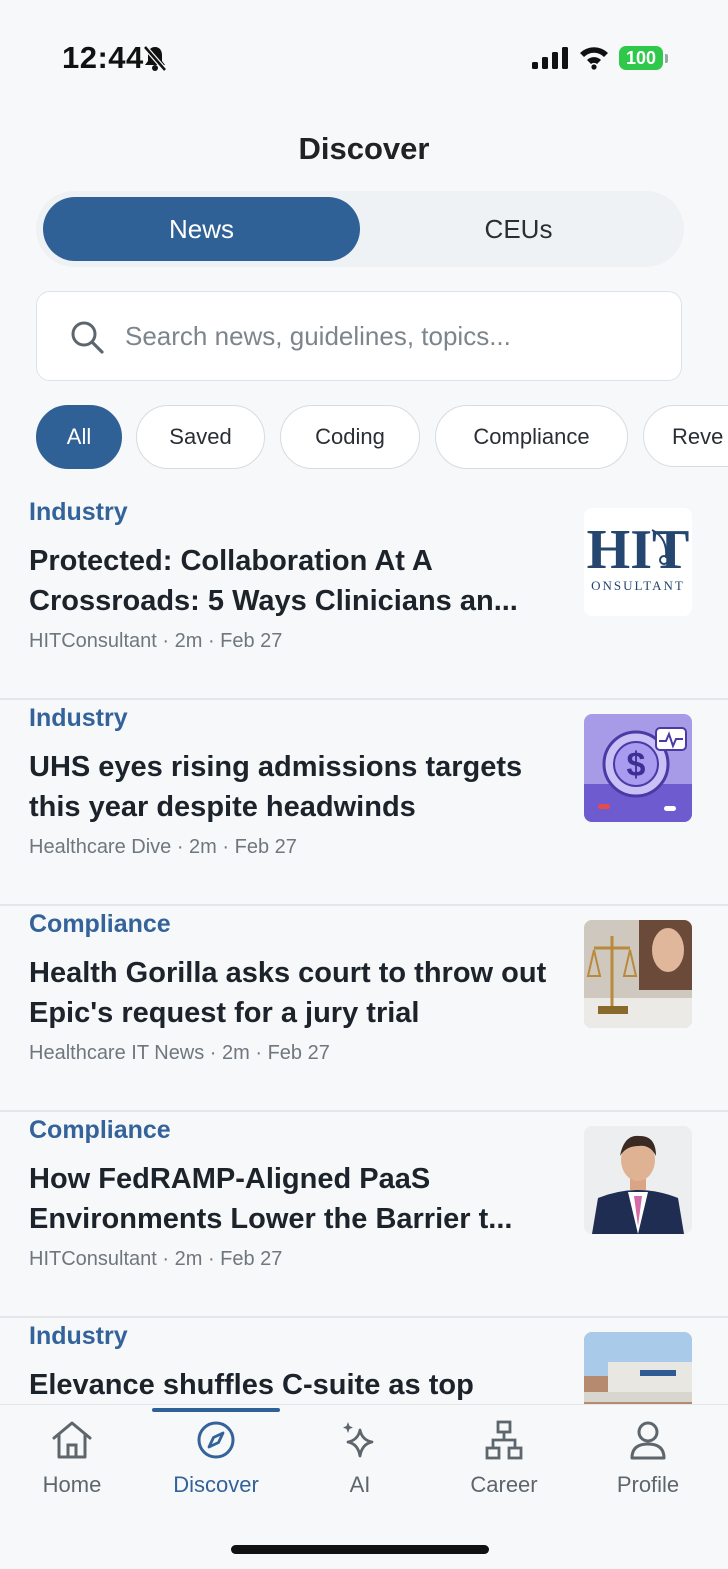 The image size is (728, 1569). What do you see at coordinates (648, 1440) in the screenshot?
I see `person-icon` at bounding box center [648, 1440].